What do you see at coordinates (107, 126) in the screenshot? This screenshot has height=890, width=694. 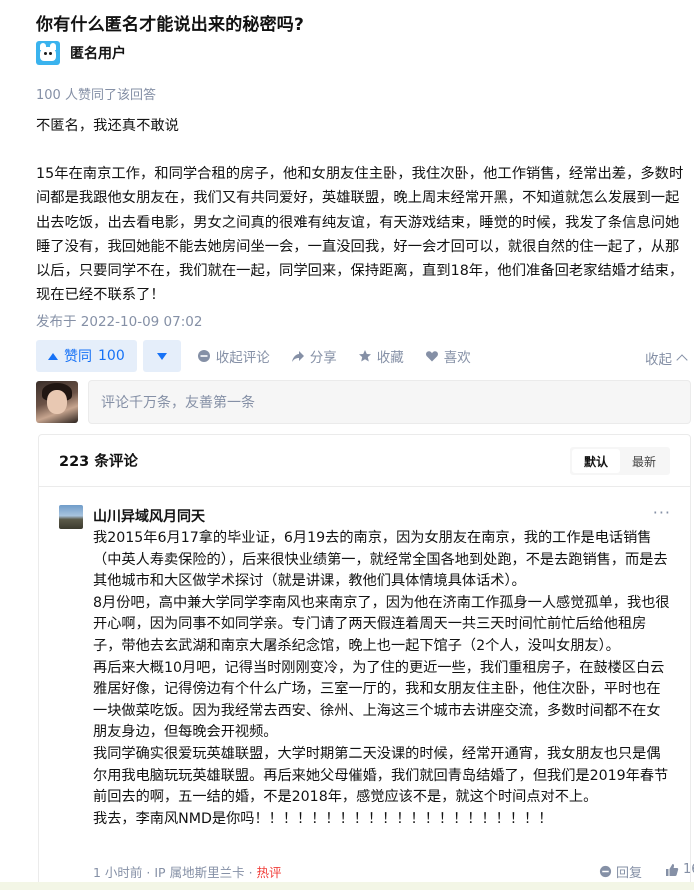 I see `answer-paragraph: 不匿名，我还真不敢说` at bounding box center [107, 126].